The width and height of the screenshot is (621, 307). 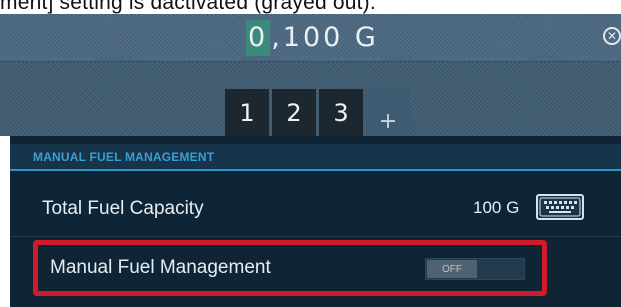 I want to click on keyboard-button, so click(x=560, y=207).